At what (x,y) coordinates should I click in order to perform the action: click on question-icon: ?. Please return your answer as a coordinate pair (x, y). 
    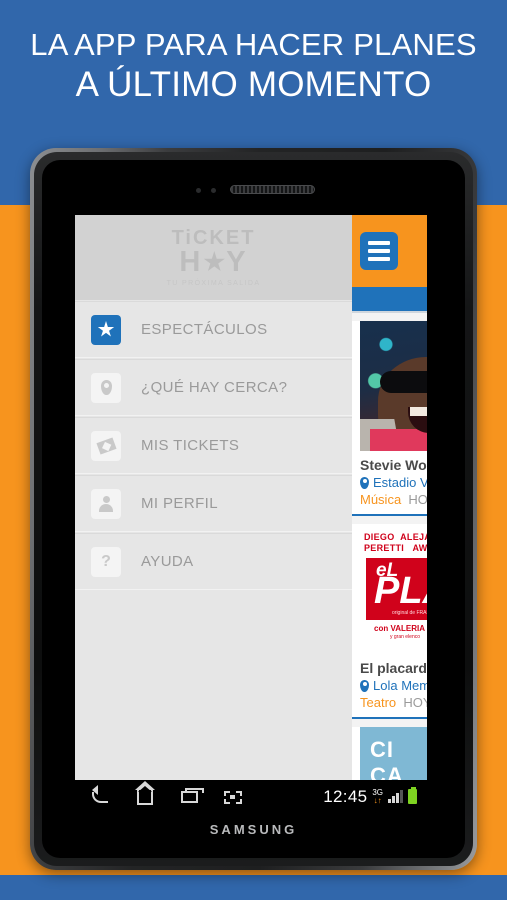
    Looking at the image, I should click on (106, 561).